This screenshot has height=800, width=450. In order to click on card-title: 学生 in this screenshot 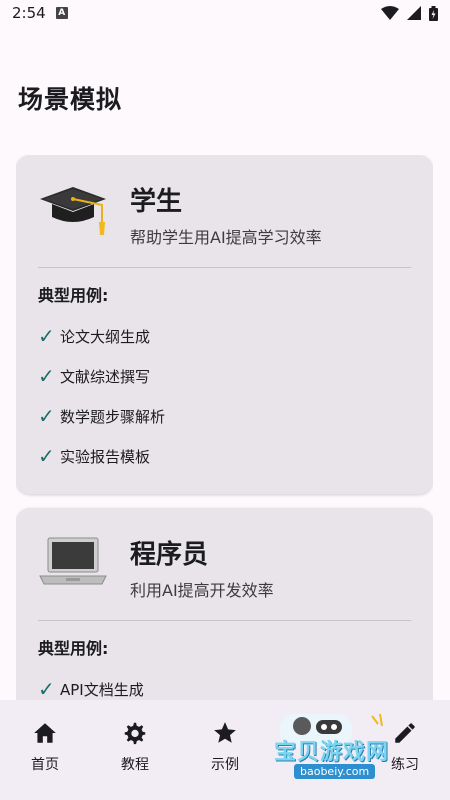, I will do `click(156, 202)`.